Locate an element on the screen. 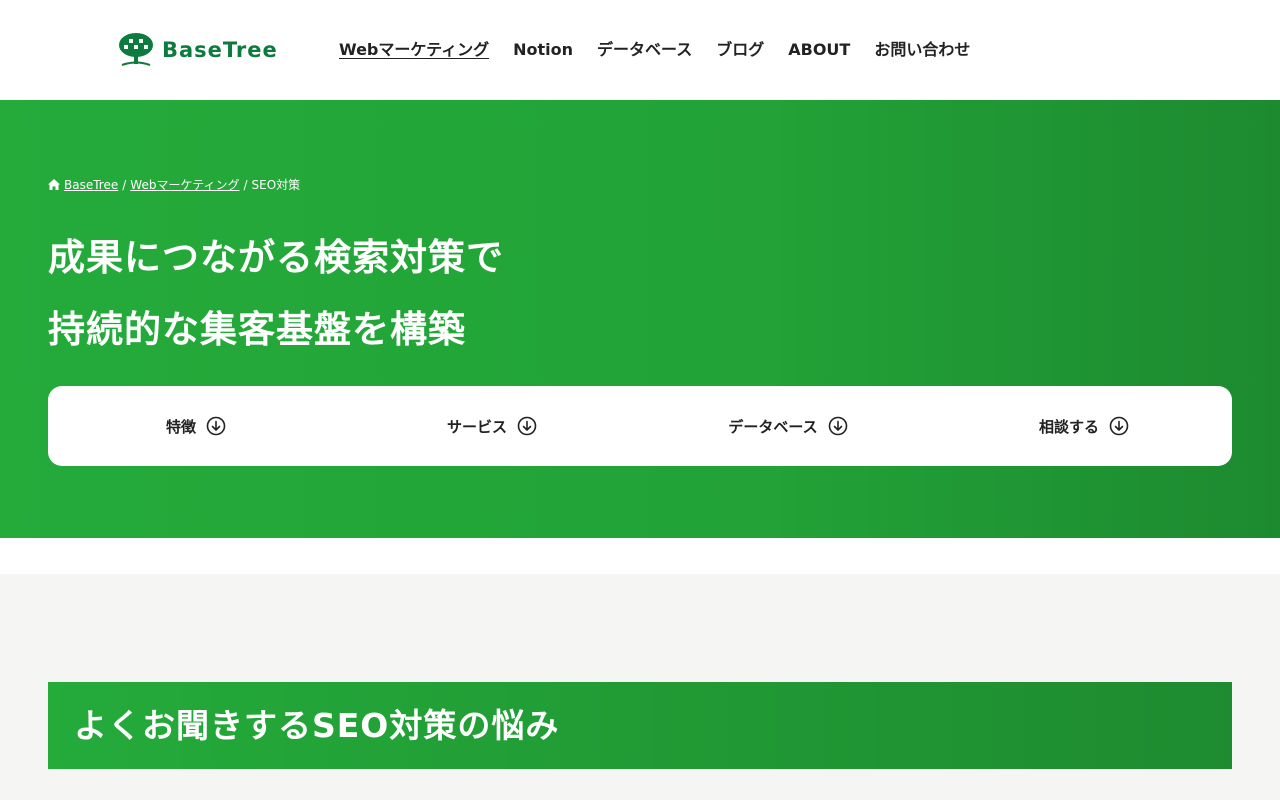 The height and width of the screenshot is (800, 1280). nav-about: ABOUT is located at coordinates (819, 50).